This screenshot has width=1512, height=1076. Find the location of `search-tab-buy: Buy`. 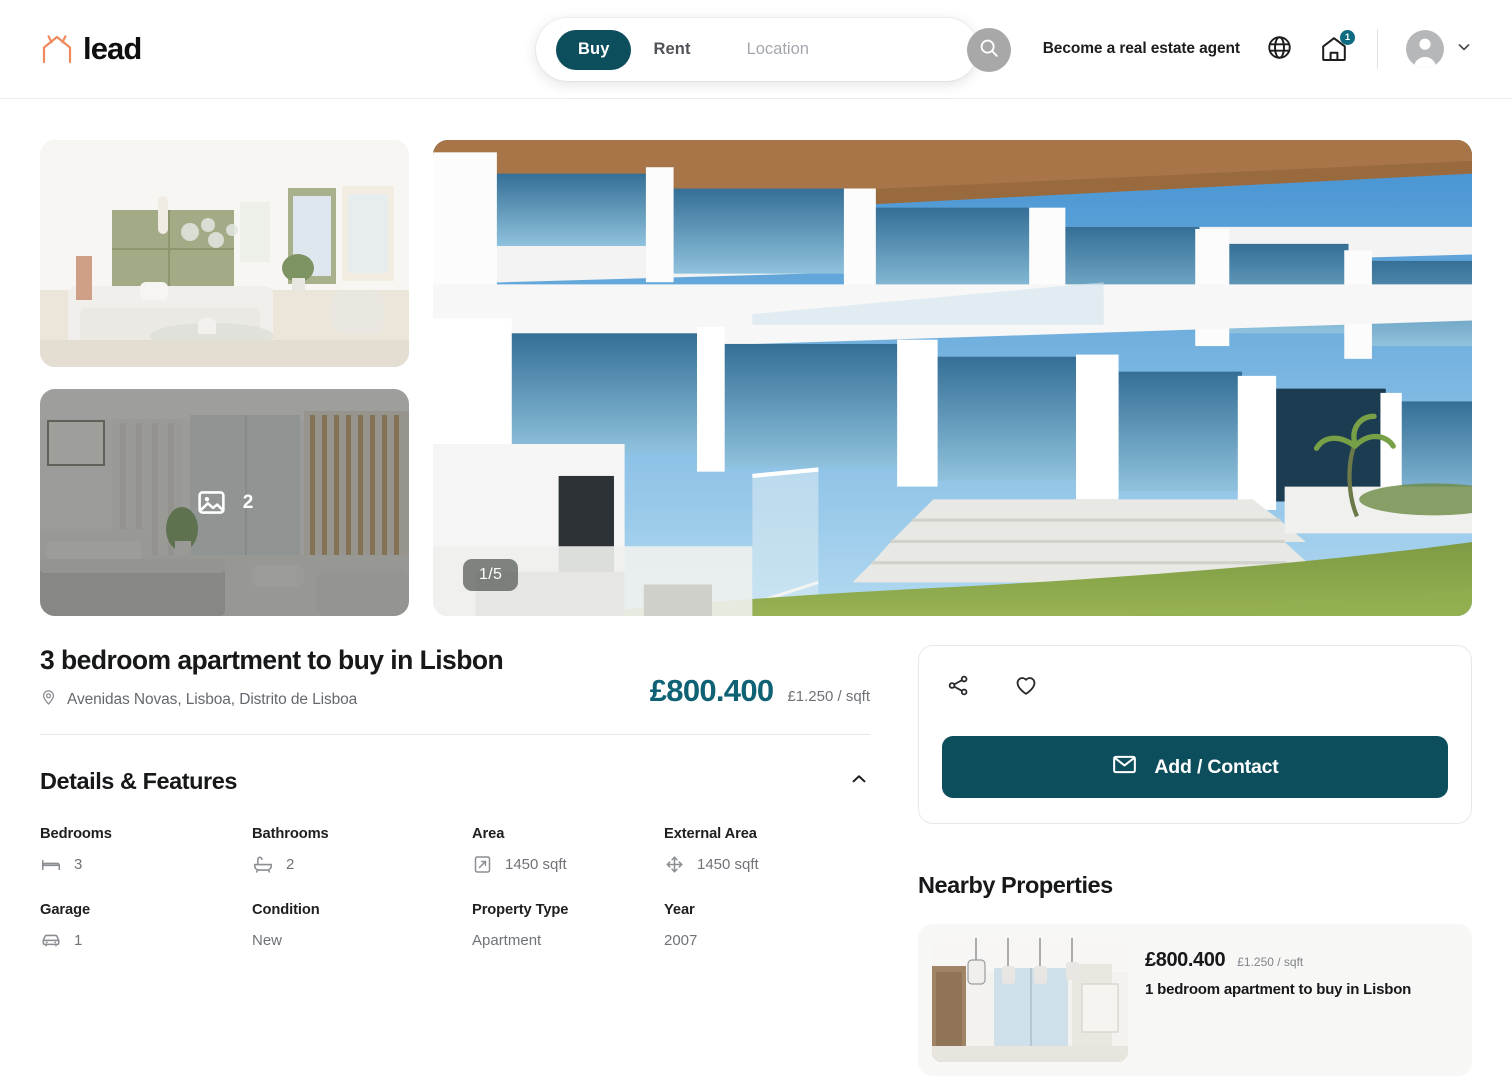

search-tab-buy: Buy is located at coordinates (594, 49).